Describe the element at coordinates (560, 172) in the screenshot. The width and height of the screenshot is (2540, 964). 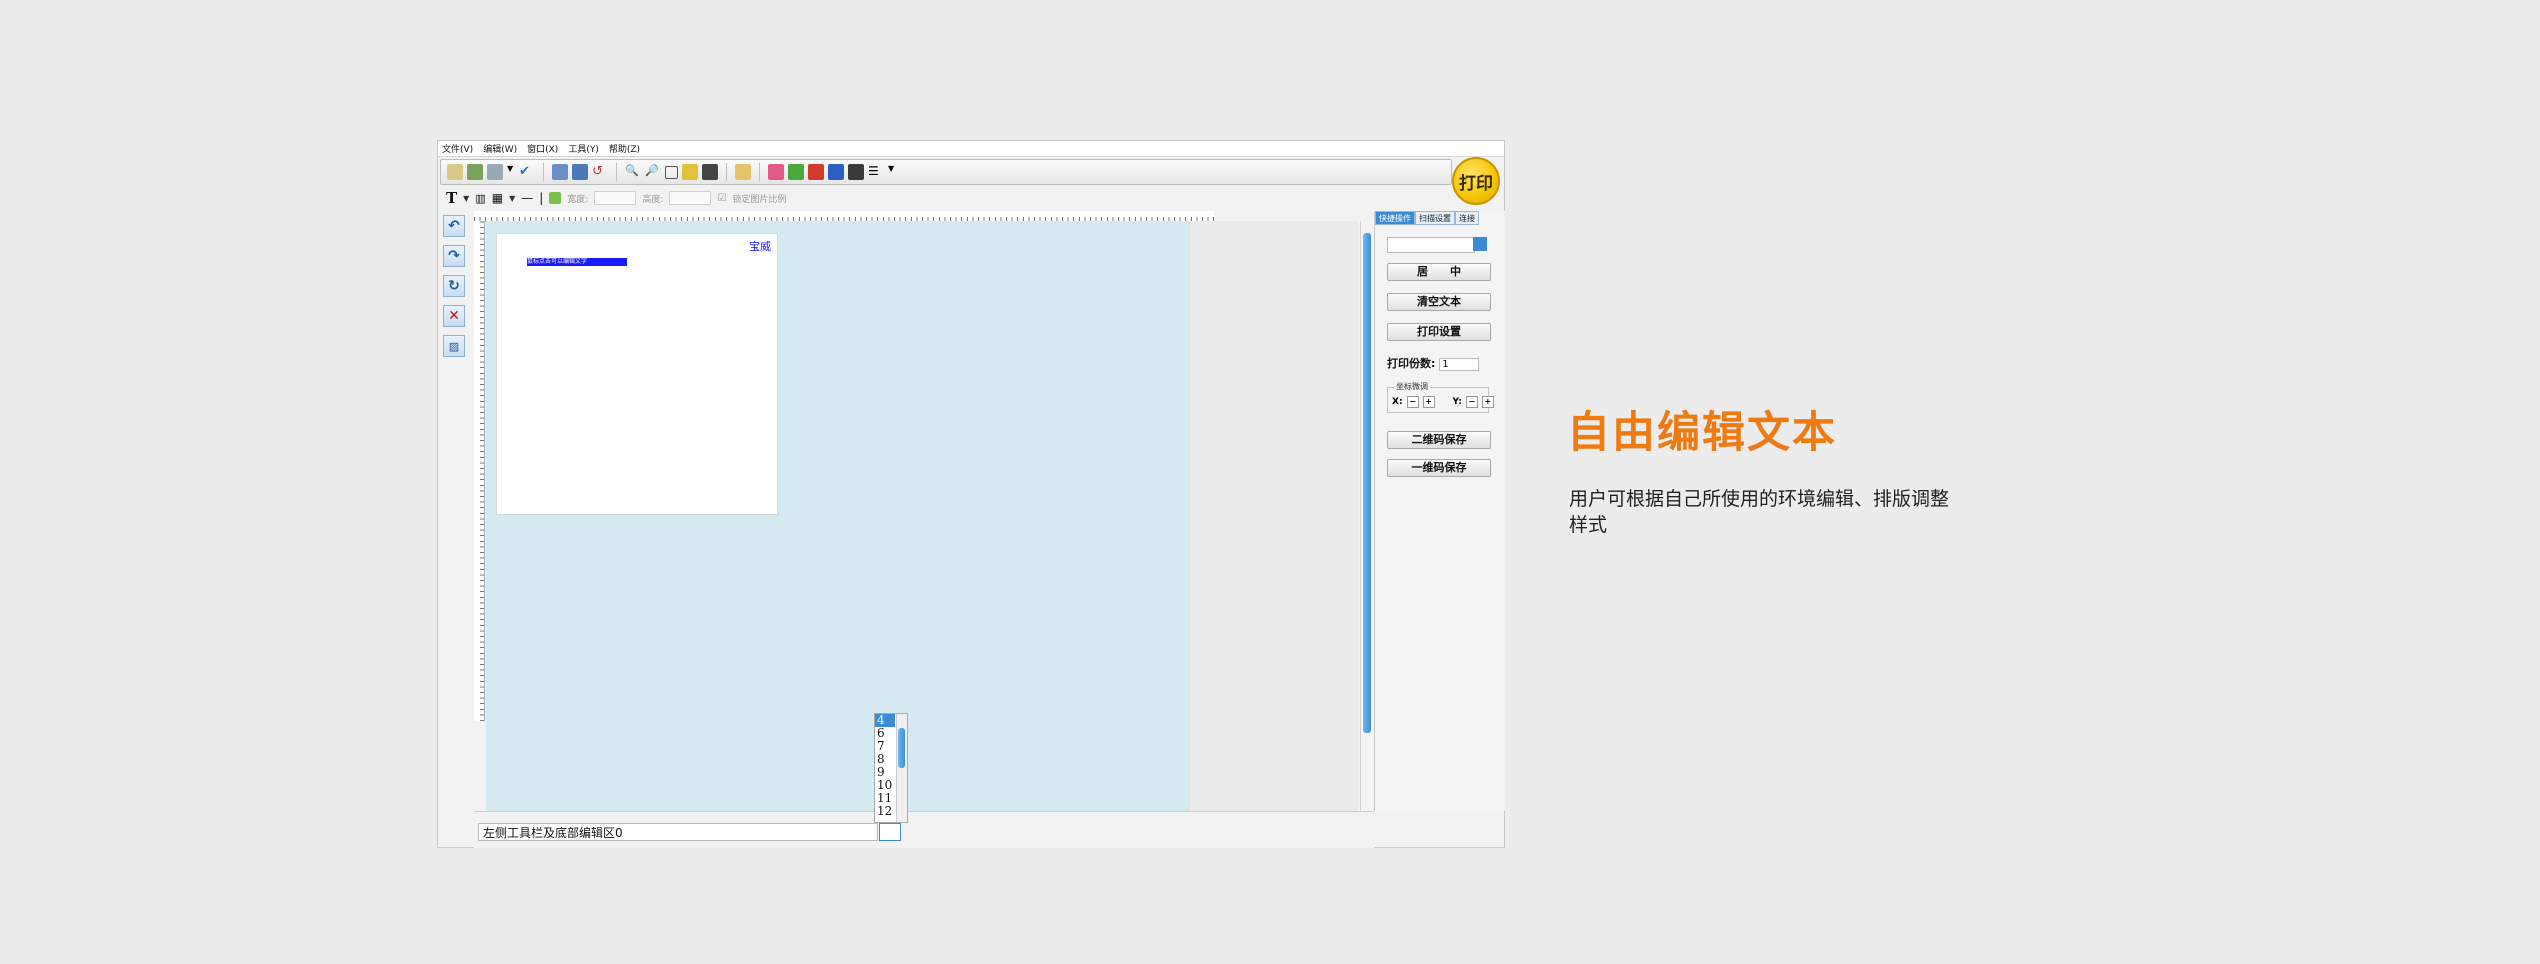
I see `copy-icon` at that location.